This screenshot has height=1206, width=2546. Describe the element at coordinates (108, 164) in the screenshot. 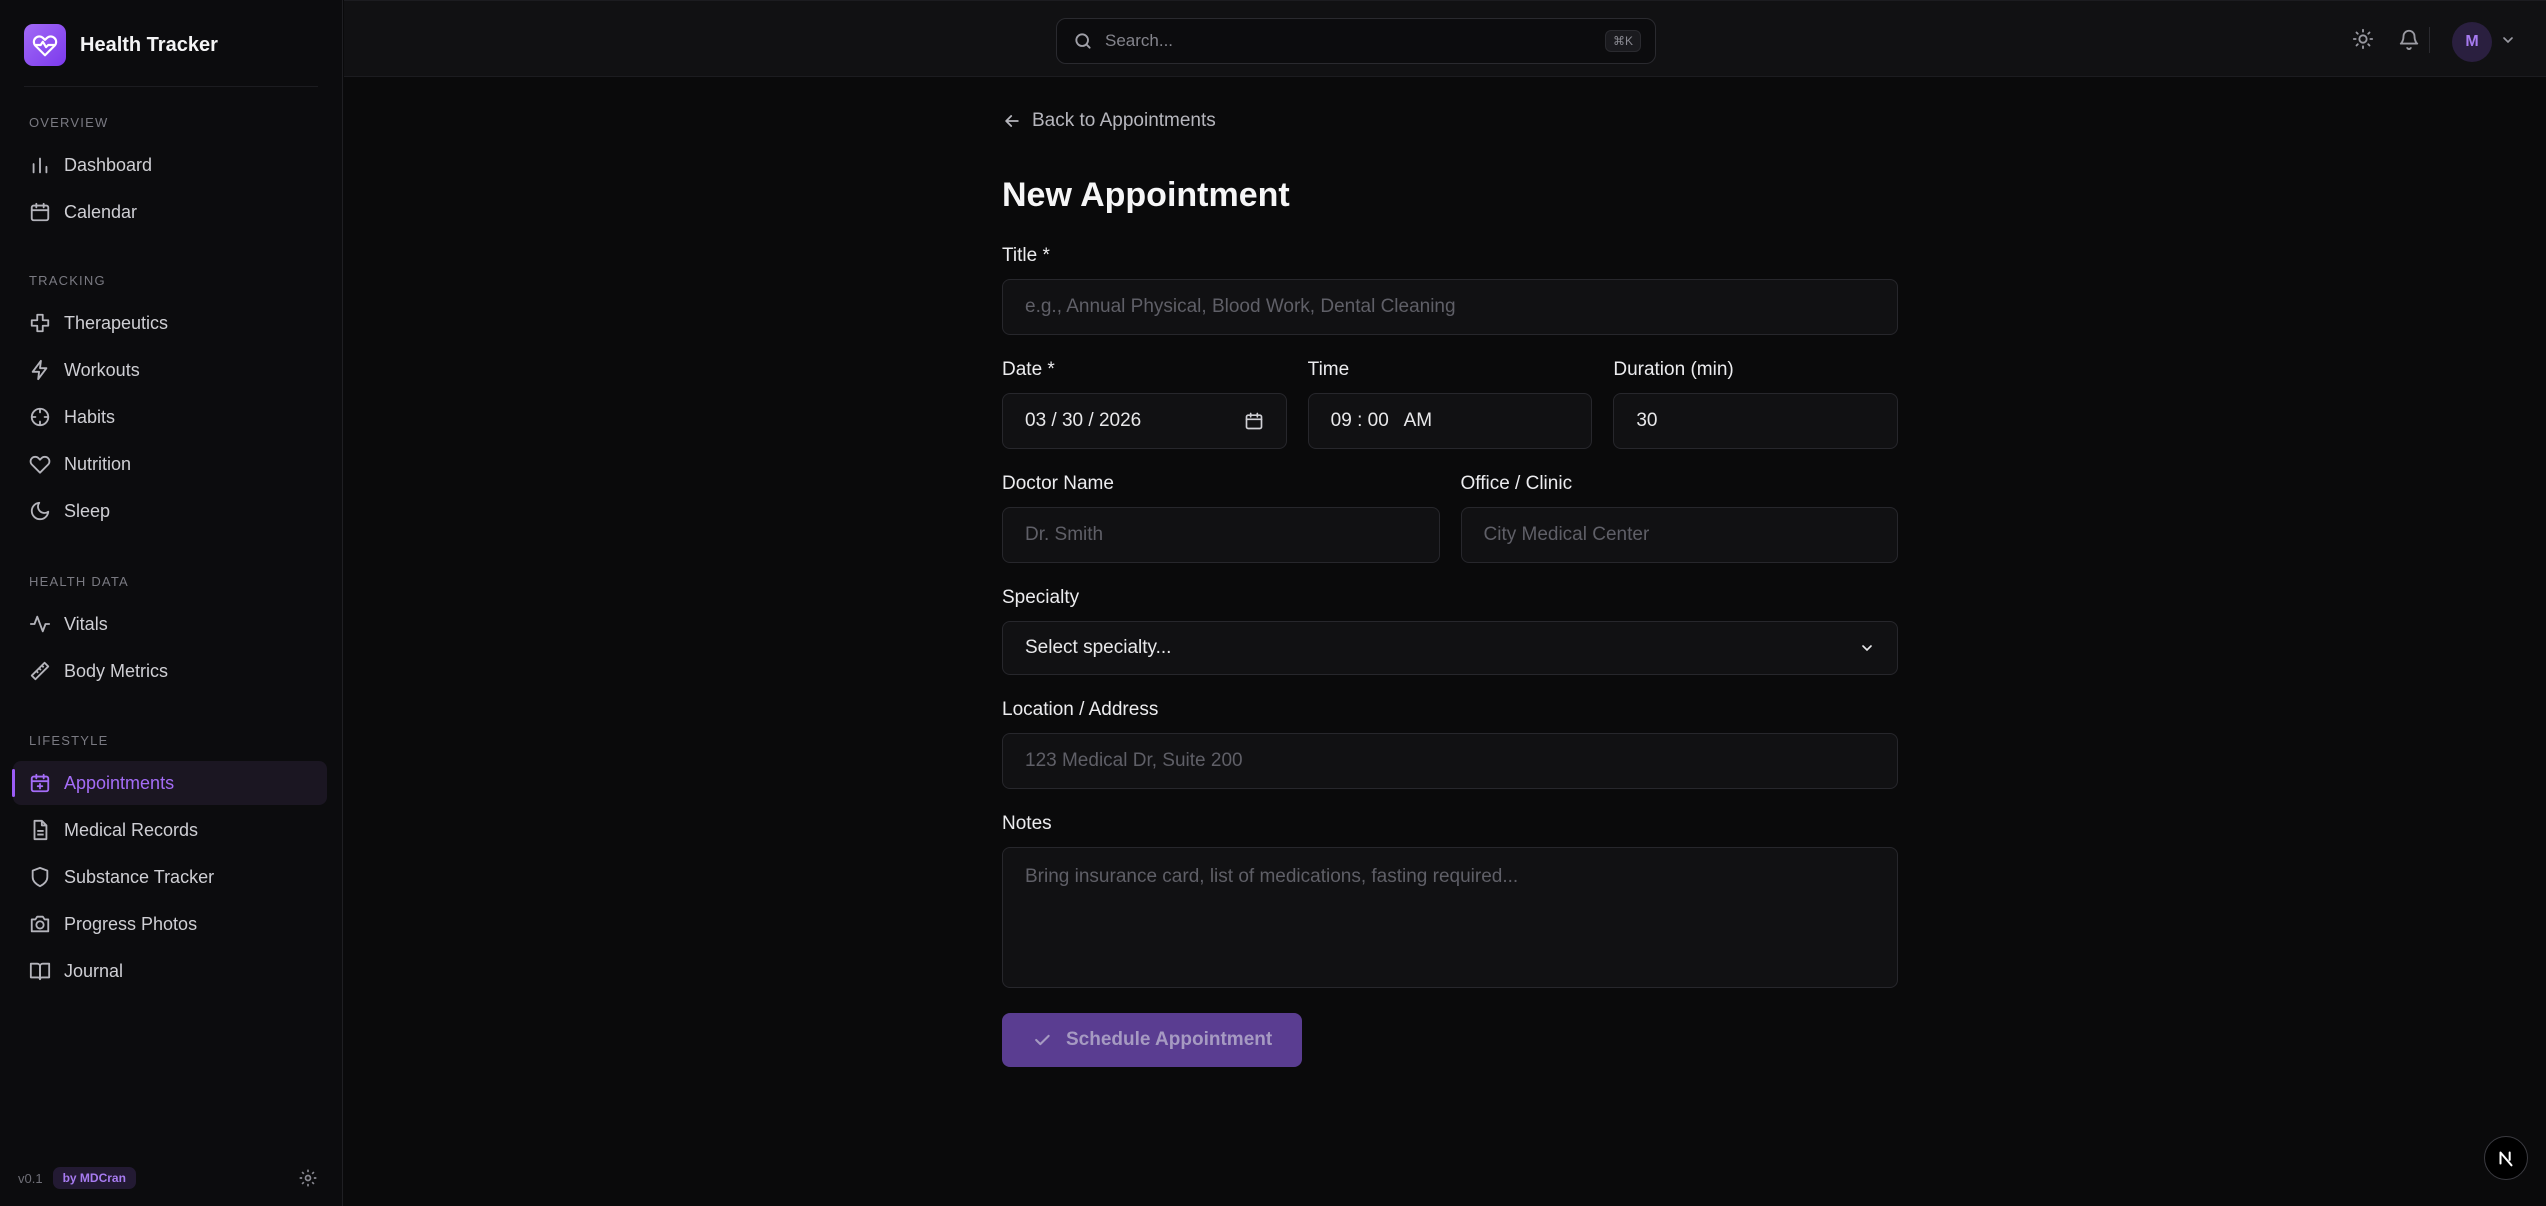

I see `sidebar-item-label: Dashboard` at that location.